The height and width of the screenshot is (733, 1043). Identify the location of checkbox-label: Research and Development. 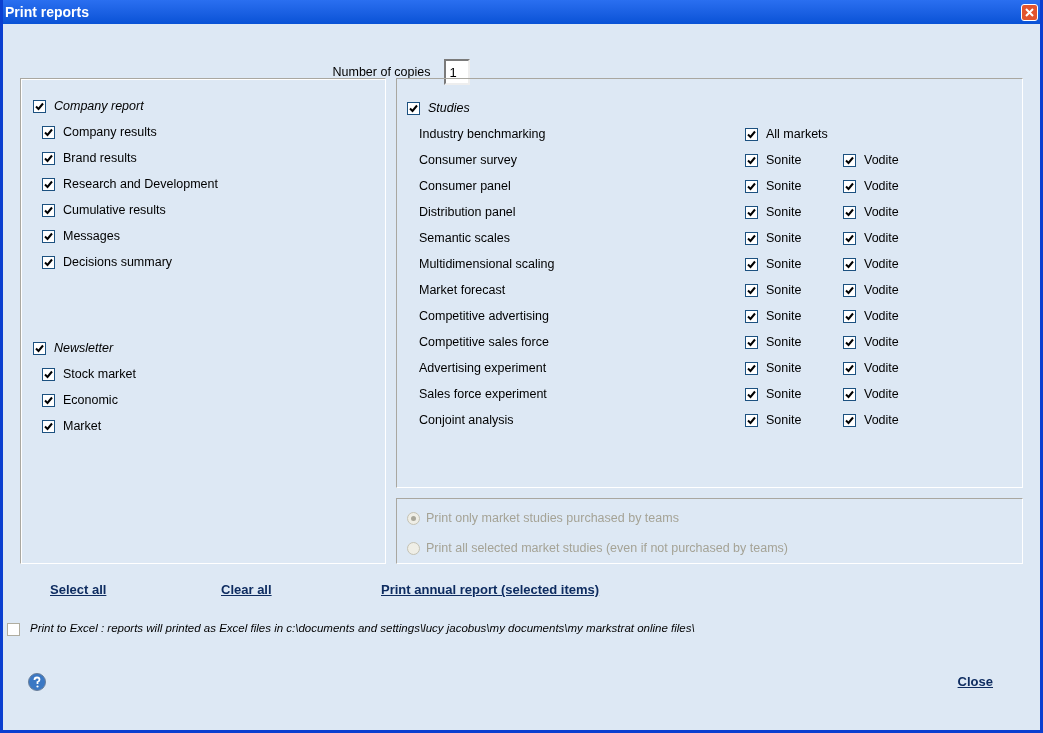
(140, 184).